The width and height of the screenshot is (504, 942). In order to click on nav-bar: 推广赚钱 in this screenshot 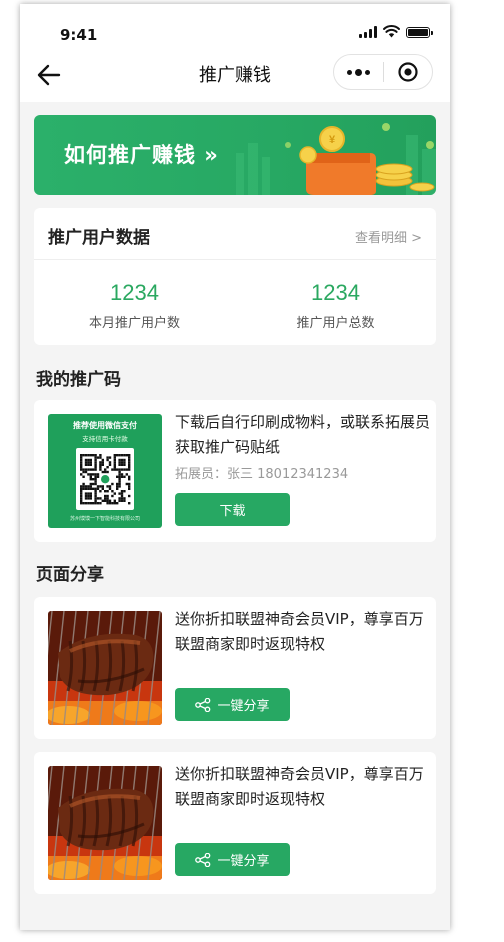, I will do `click(235, 76)`.